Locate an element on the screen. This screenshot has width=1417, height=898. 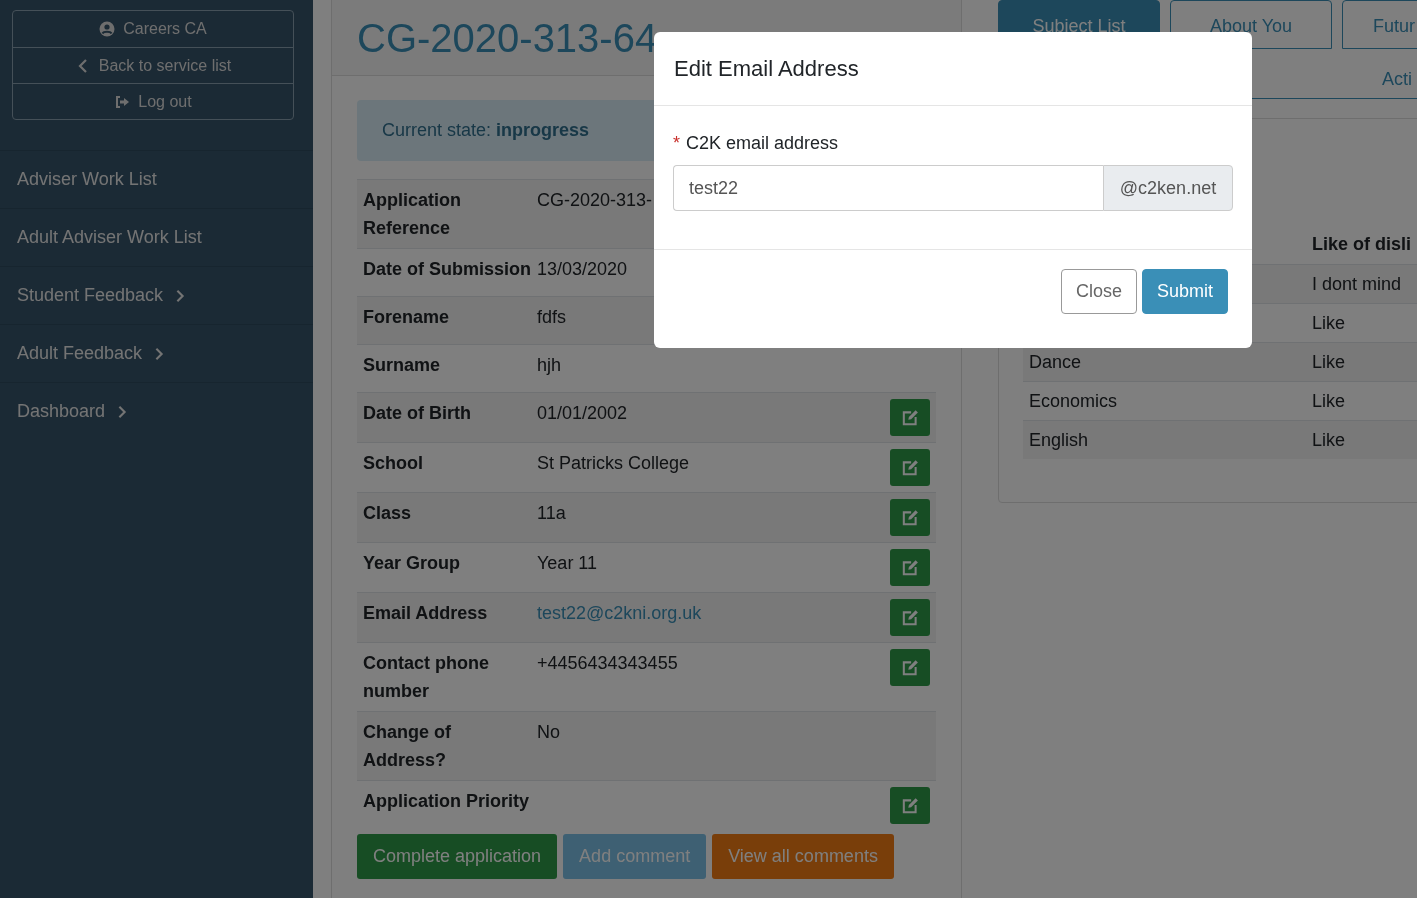
field-label: Surname is located at coordinates (402, 365).